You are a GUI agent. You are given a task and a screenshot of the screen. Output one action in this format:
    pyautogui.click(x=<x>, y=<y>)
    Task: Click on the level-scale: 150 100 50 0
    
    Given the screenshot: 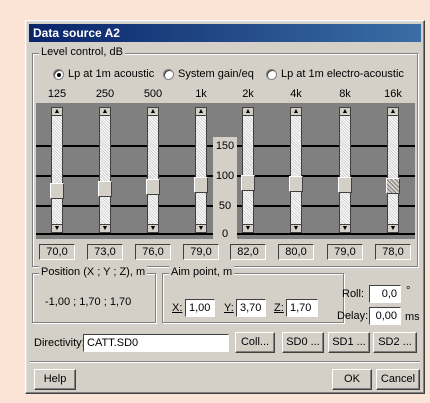 What is the action you would take?
    pyautogui.click(x=225, y=189)
    